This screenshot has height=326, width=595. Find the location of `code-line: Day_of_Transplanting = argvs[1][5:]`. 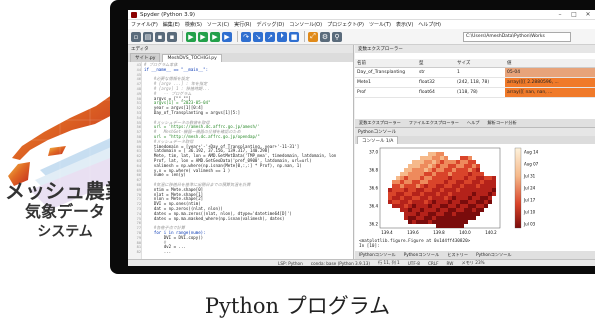

code-line: Day_of_Transplanting = argvs[1][5:] is located at coordinates (192, 113).